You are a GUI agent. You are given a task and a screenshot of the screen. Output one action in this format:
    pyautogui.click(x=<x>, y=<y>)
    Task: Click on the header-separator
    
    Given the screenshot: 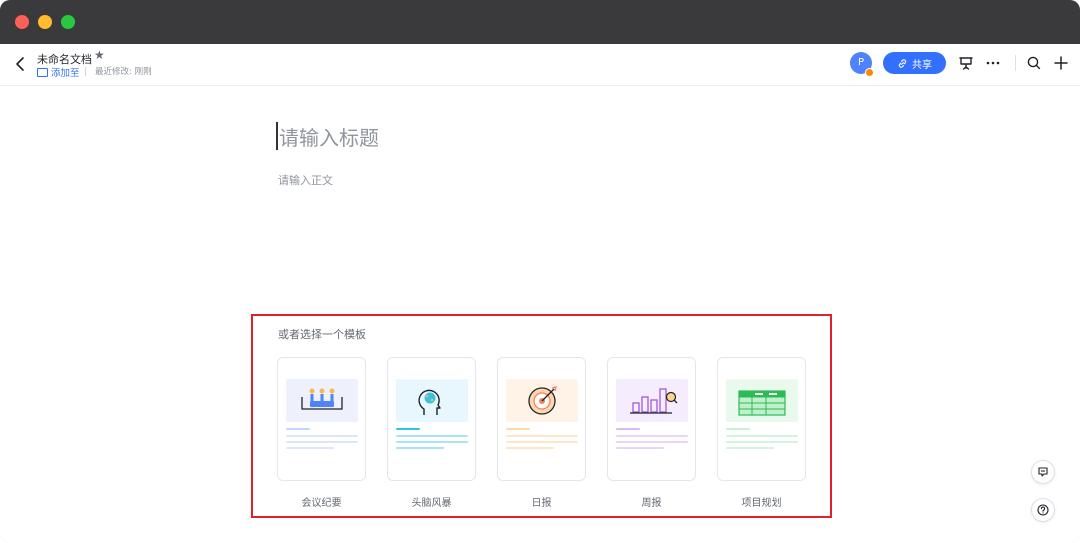 What is the action you would take?
    pyautogui.click(x=85, y=71)
    